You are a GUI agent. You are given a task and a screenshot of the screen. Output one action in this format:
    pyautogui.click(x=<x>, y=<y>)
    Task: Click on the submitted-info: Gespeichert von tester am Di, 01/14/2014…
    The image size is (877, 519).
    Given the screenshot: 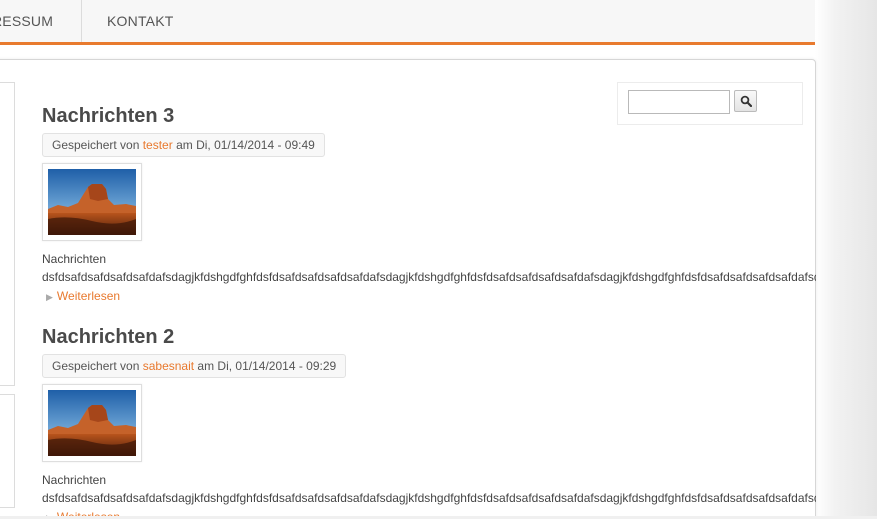 What is the action you would take?
    pyautogui.click(x=183, y=145)
    